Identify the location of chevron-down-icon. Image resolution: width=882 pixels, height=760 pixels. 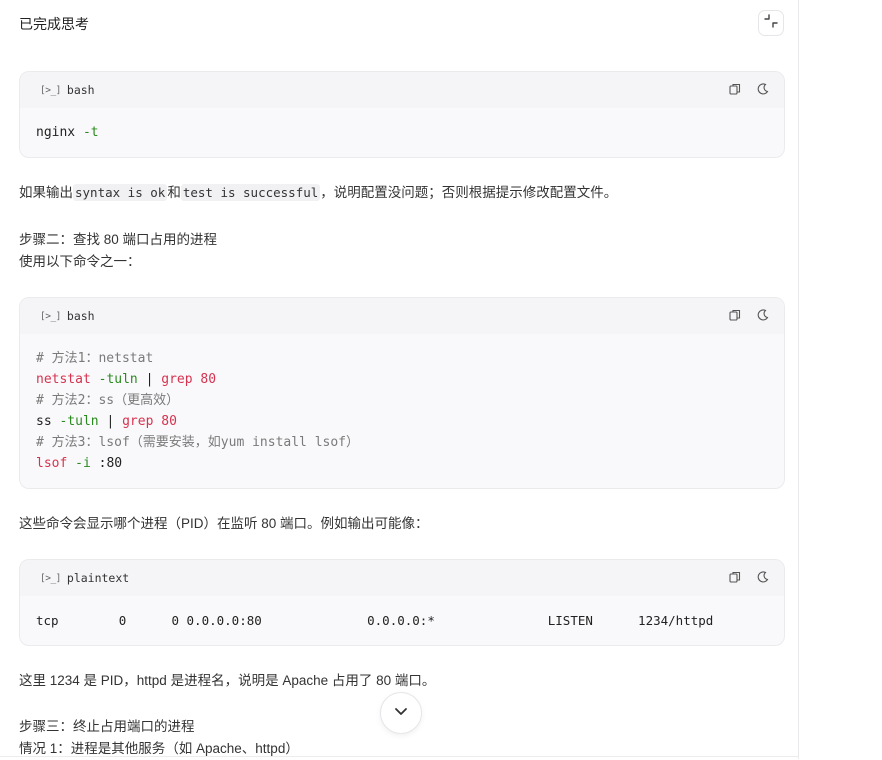
(401, 713).